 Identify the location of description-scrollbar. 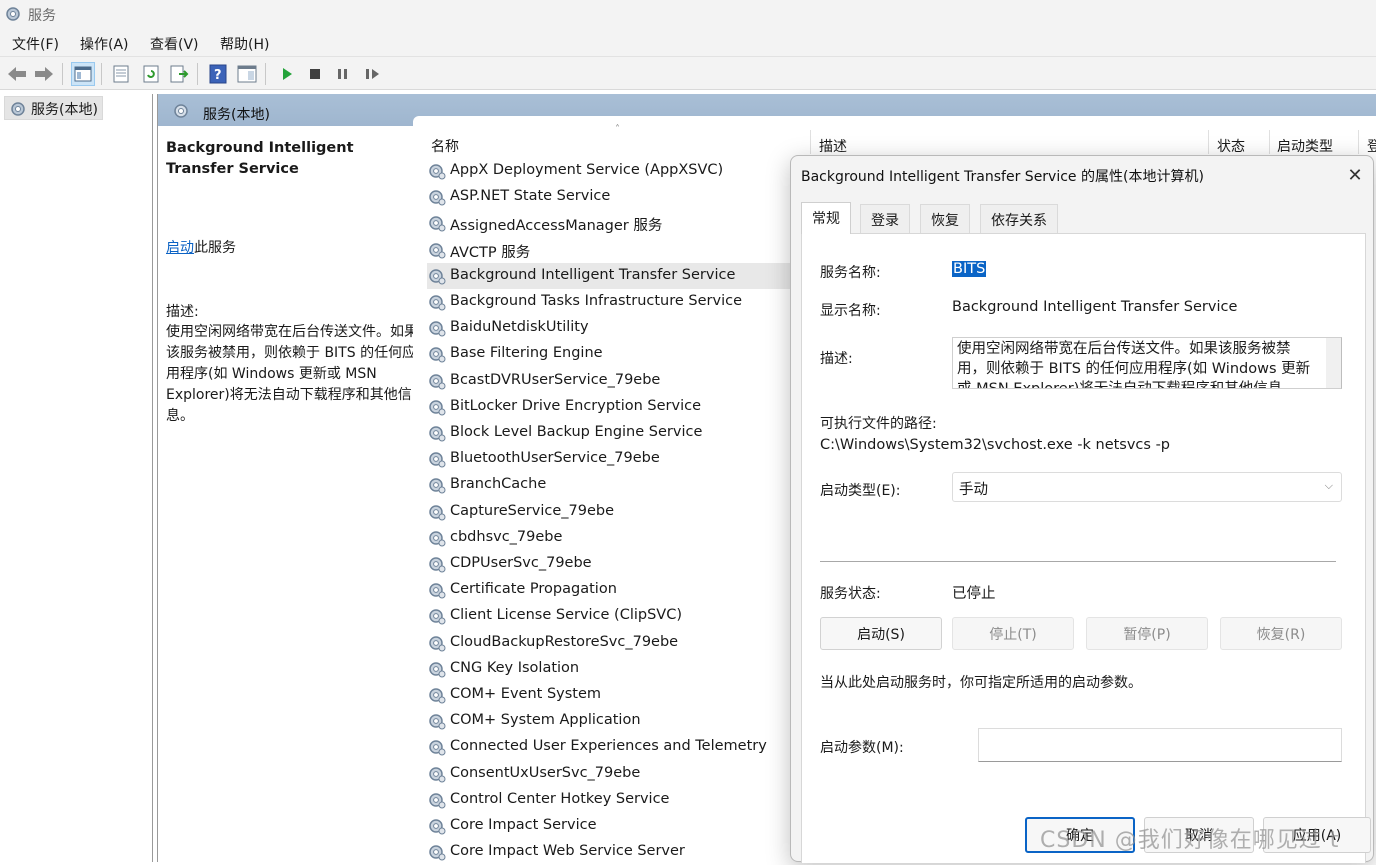
(1333, 363).